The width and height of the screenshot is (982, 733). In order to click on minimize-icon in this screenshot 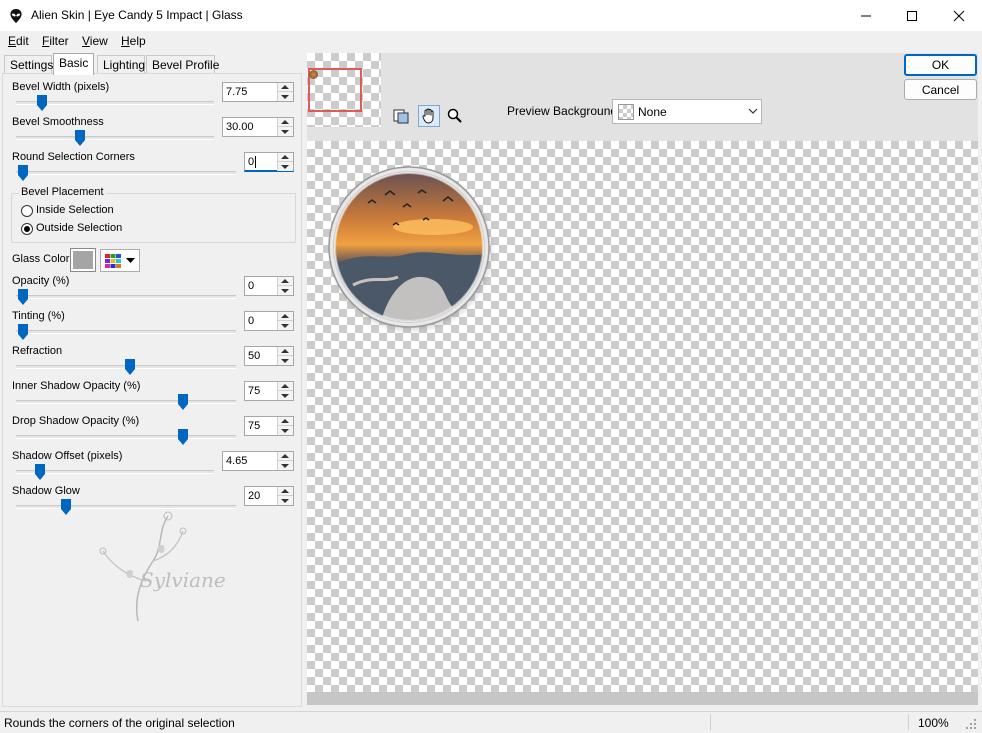, I will do `click(866, 15)`.